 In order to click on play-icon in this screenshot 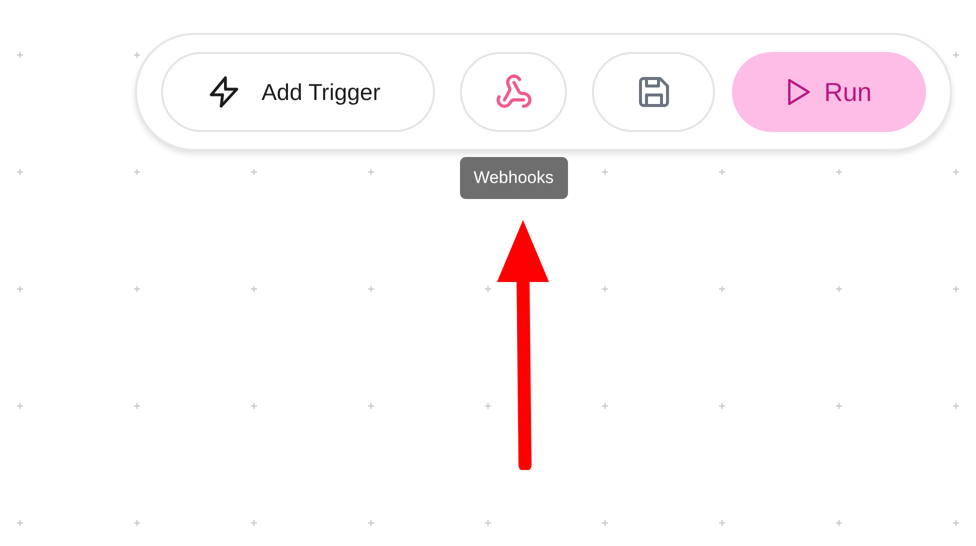, I will do `click(799, 92)`.